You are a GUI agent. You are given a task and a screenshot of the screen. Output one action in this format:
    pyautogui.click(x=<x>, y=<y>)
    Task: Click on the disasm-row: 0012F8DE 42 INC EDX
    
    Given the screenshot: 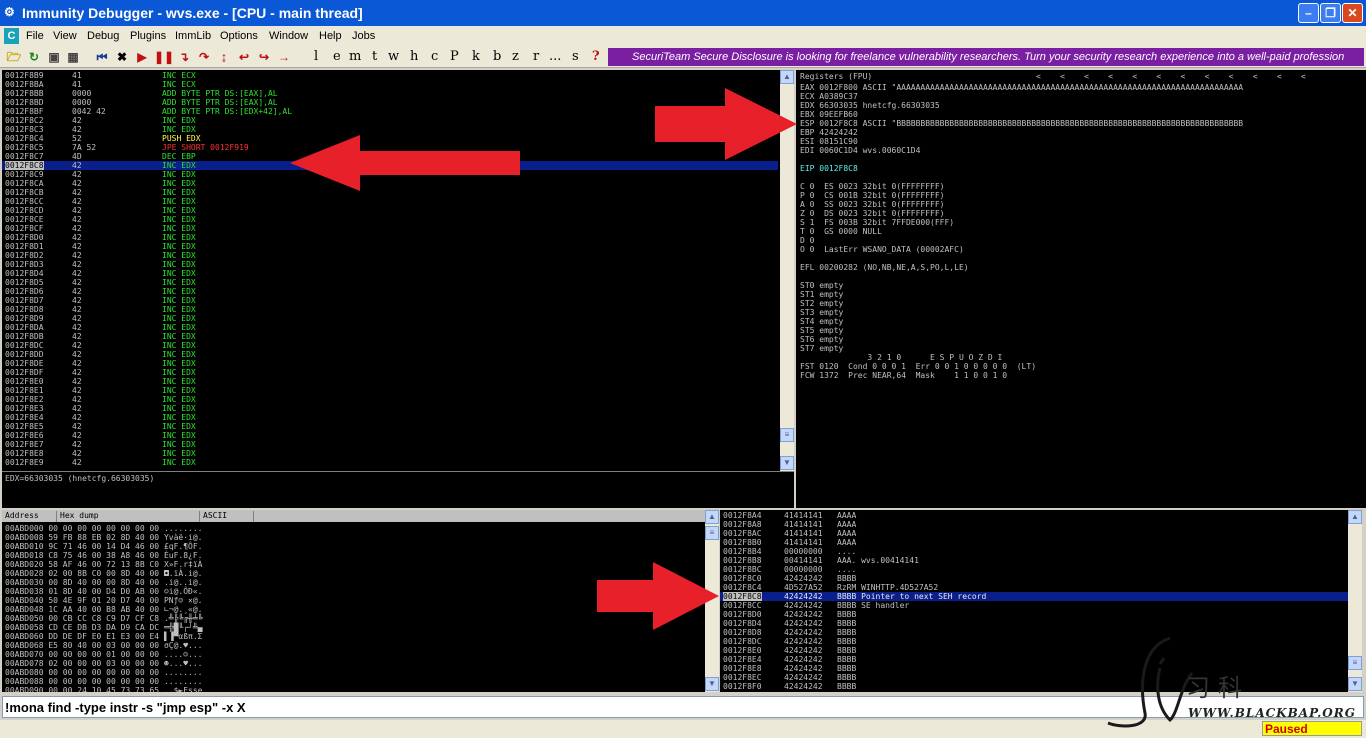 What is the action you would take?
    pyautogui.click(x=390, y=363)
    